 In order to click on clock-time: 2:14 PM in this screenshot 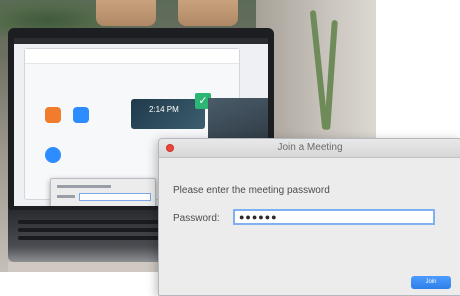, I will do `click(164, 109)`.